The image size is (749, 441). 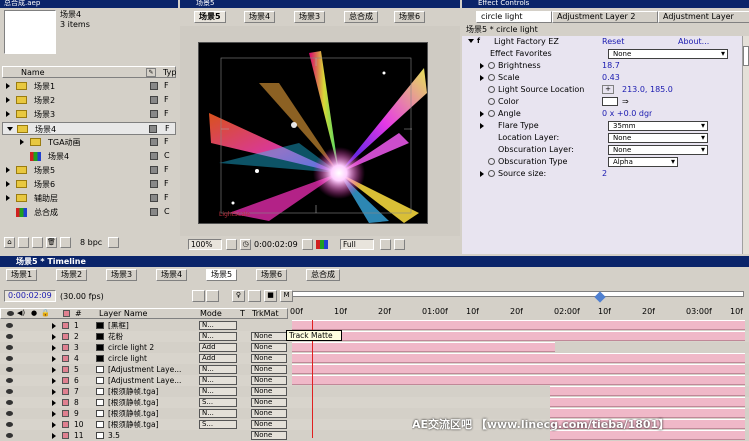 What do you see at coordinates (211, 313) in the screenshot?
I see `column-mode-header: Mode` at bounding box center [211, 313].